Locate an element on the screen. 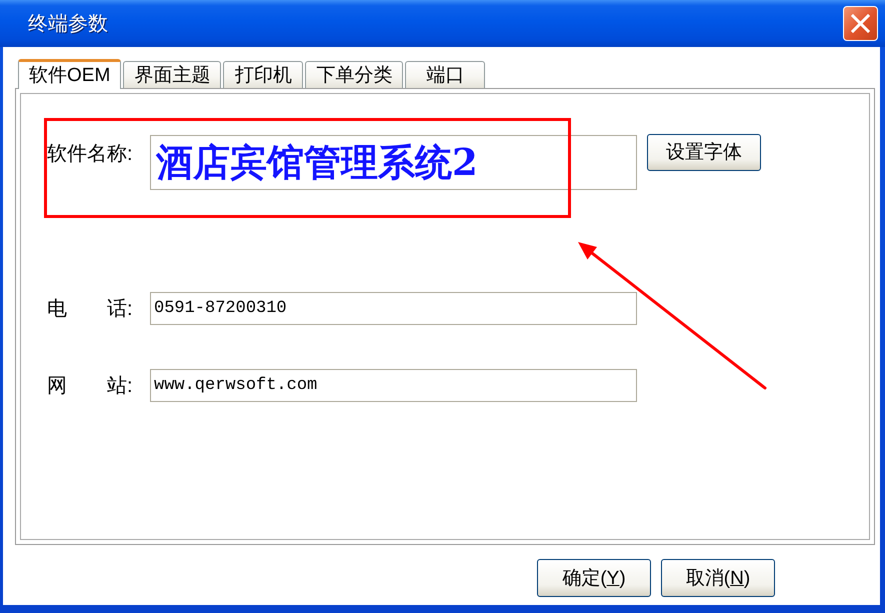  close-button is located at coordinates (860, 23).